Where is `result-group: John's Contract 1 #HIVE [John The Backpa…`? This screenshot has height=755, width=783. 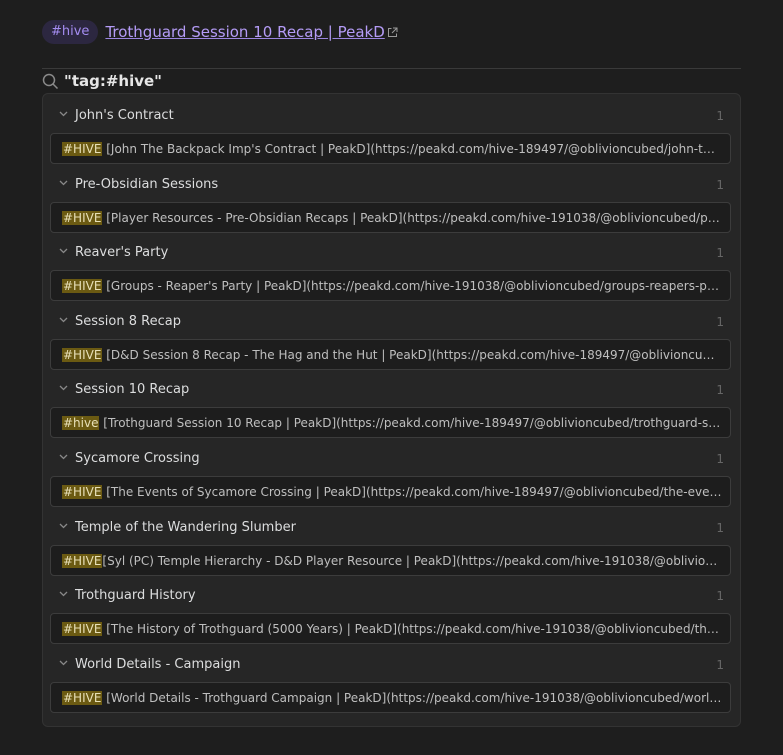
result-group: John's Contract 1 #HIVE [John The Backpa… is located at coordinates (391, 131).